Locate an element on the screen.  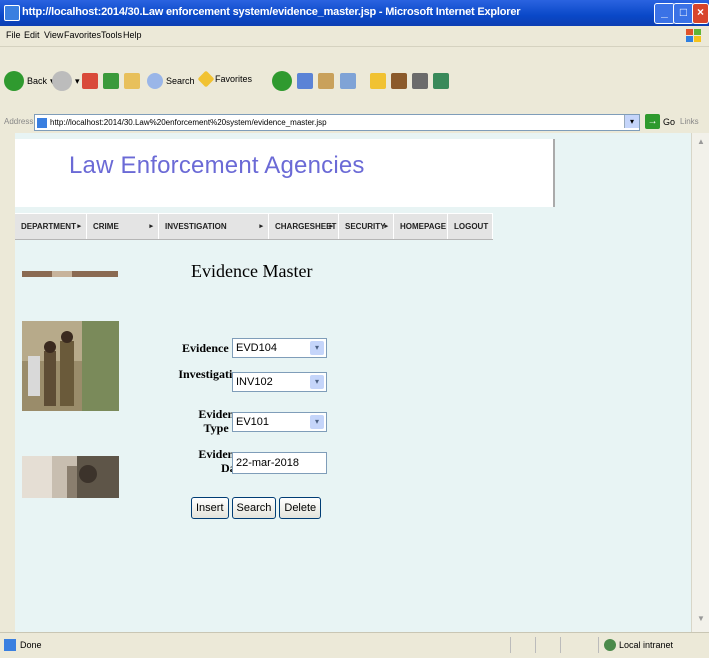
messenger-icon is located at coordinates (420, 81).